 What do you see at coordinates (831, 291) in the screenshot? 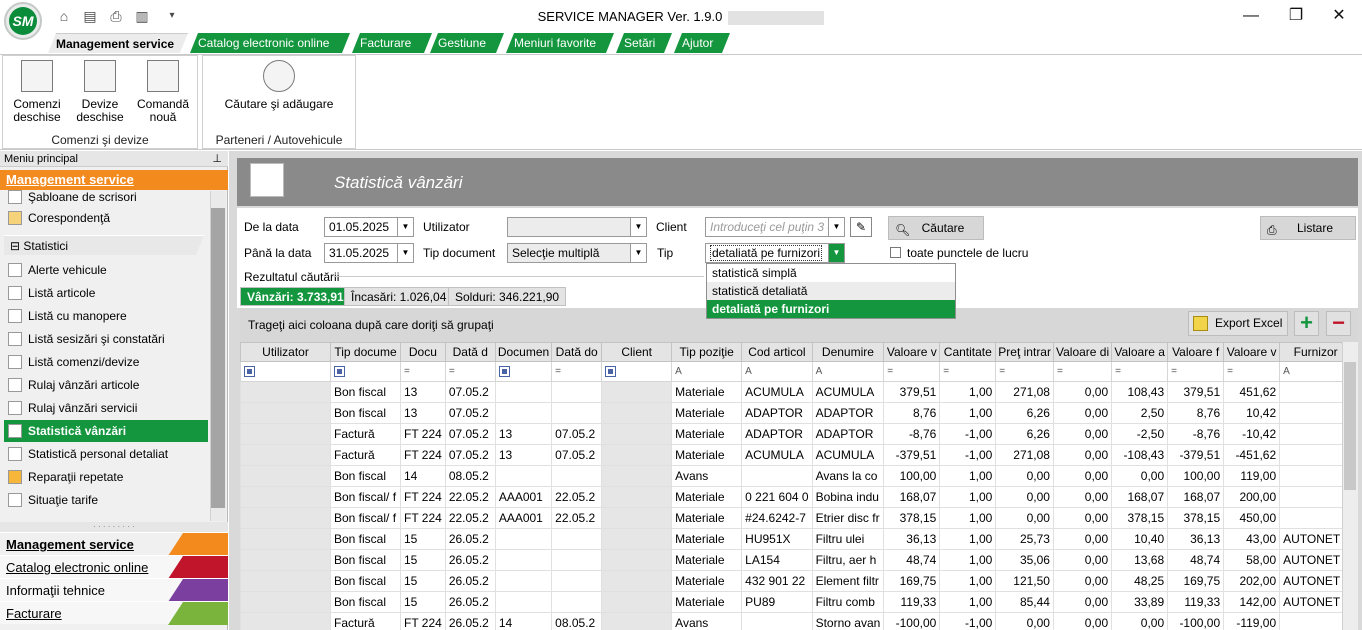
I see `dropdown-option: statistică detaliată` at bounding box center [831, 291].